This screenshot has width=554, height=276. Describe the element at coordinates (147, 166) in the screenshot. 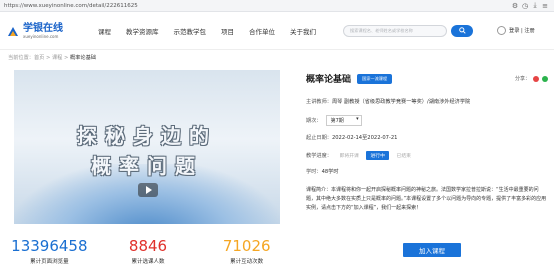

I see `video-title-line2: 概率问题` at that location.